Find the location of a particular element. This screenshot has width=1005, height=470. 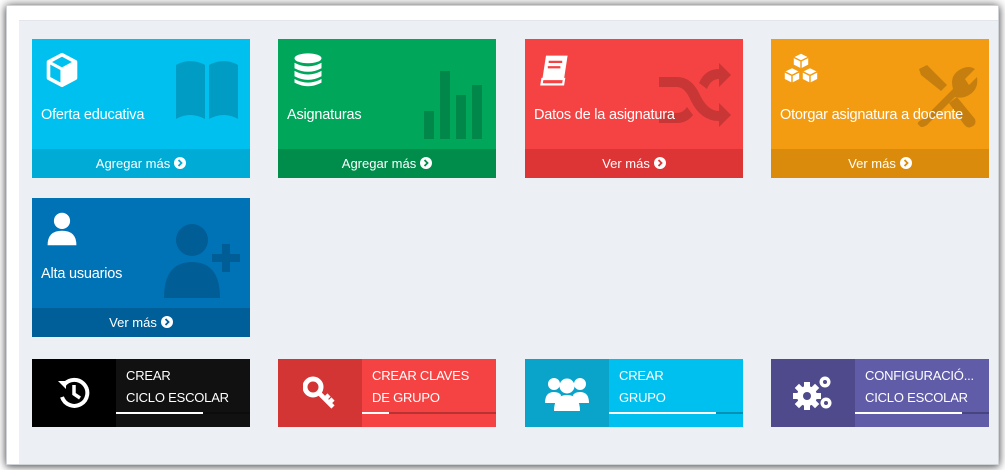

box-body: Otorgar asignatura a docente is located at coordinates (880, 94).